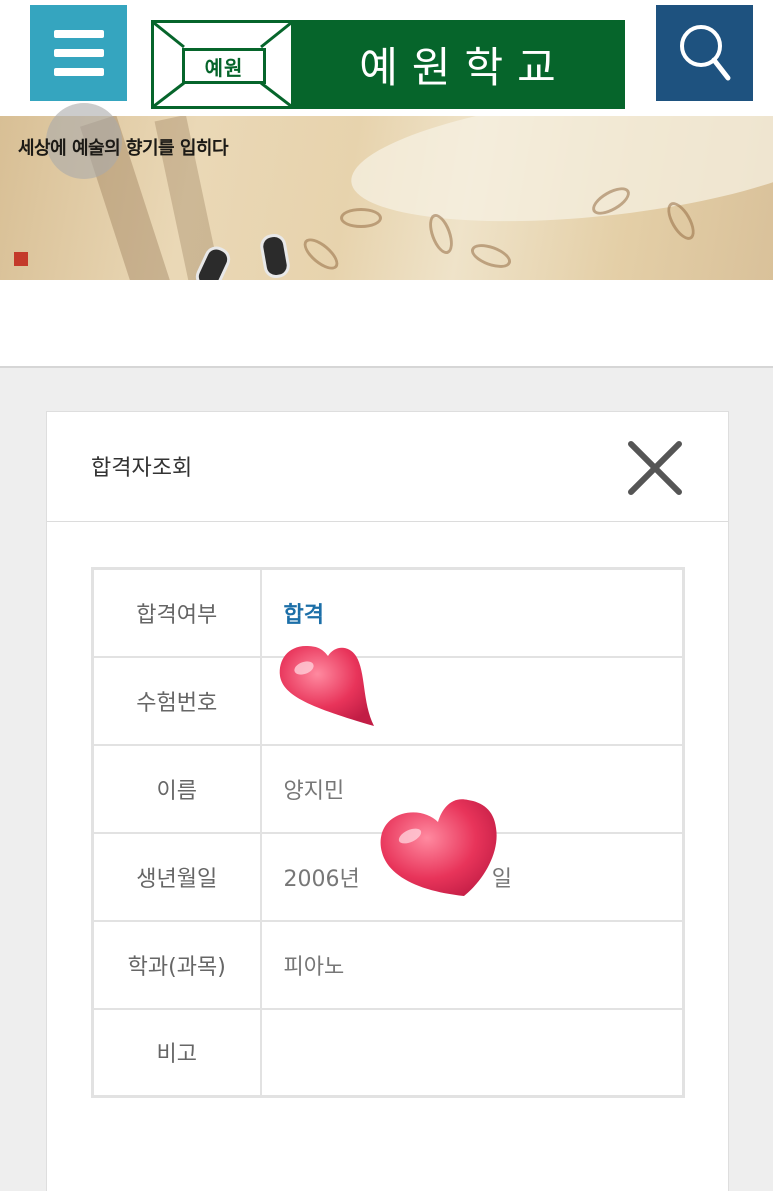 This screenshot has width=773, height=1191. I want to click on birthdate-year: 2006년, so click(321, 879).